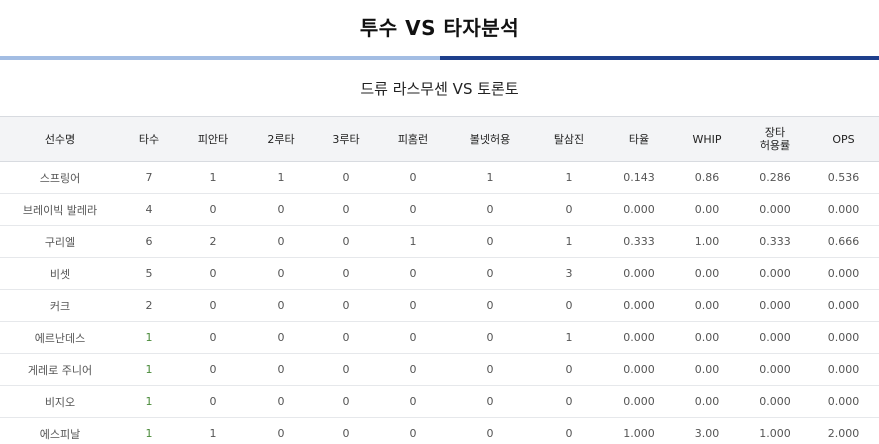 This screenshot has height=444, width=879. What do you see at coordinates (149, 139) in the screenshot?
I see `column-header: 타수` at bounding box center [149, 139].